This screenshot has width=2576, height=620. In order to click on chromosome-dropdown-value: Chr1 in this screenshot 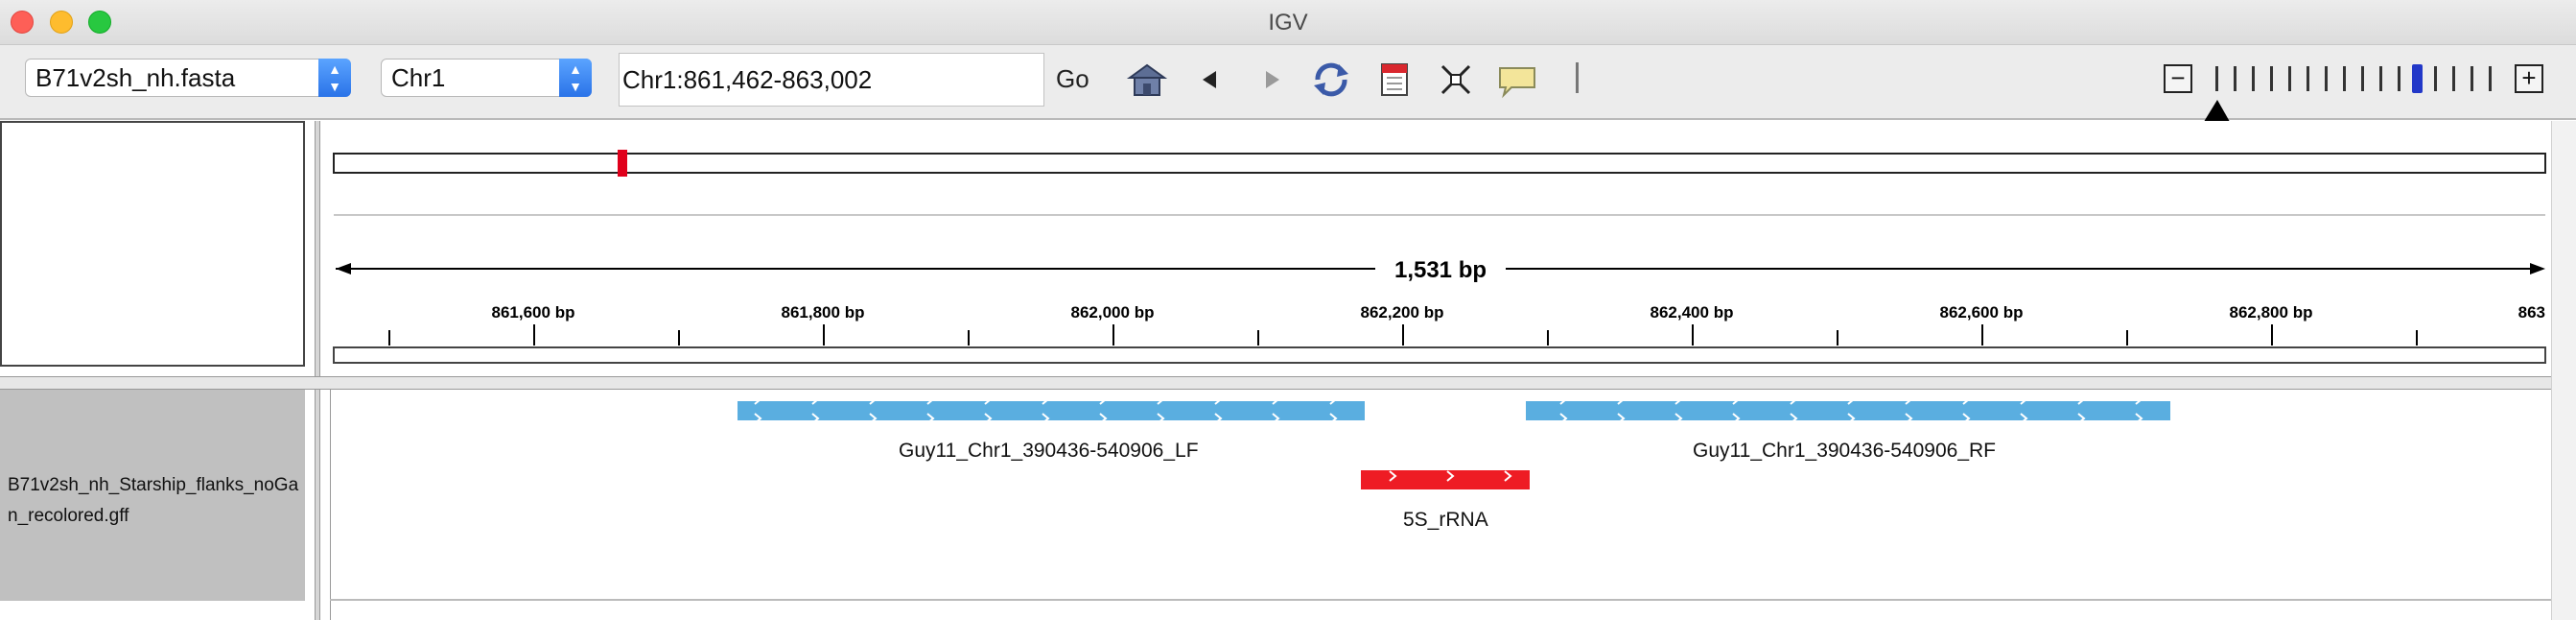, I will do `click(418, 77)`.